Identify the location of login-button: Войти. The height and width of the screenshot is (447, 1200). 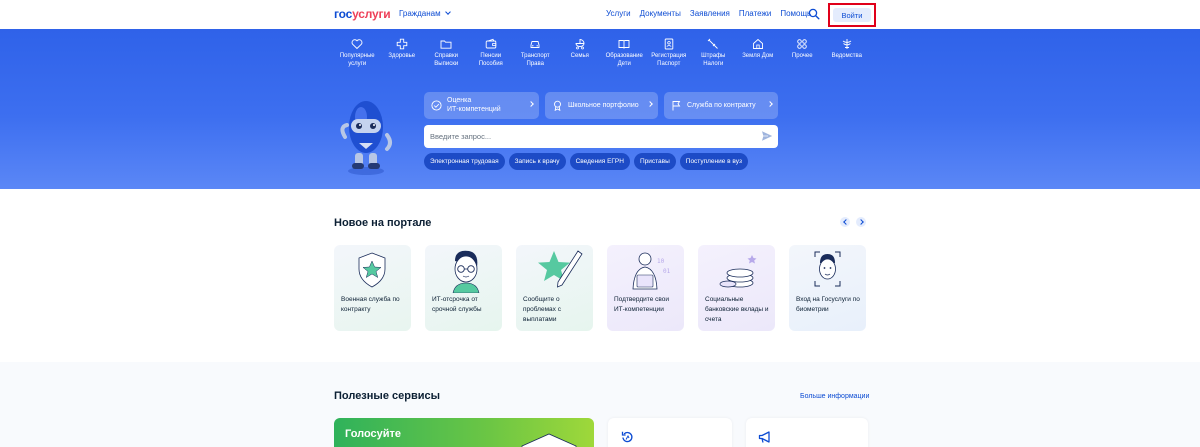
(852, 15).